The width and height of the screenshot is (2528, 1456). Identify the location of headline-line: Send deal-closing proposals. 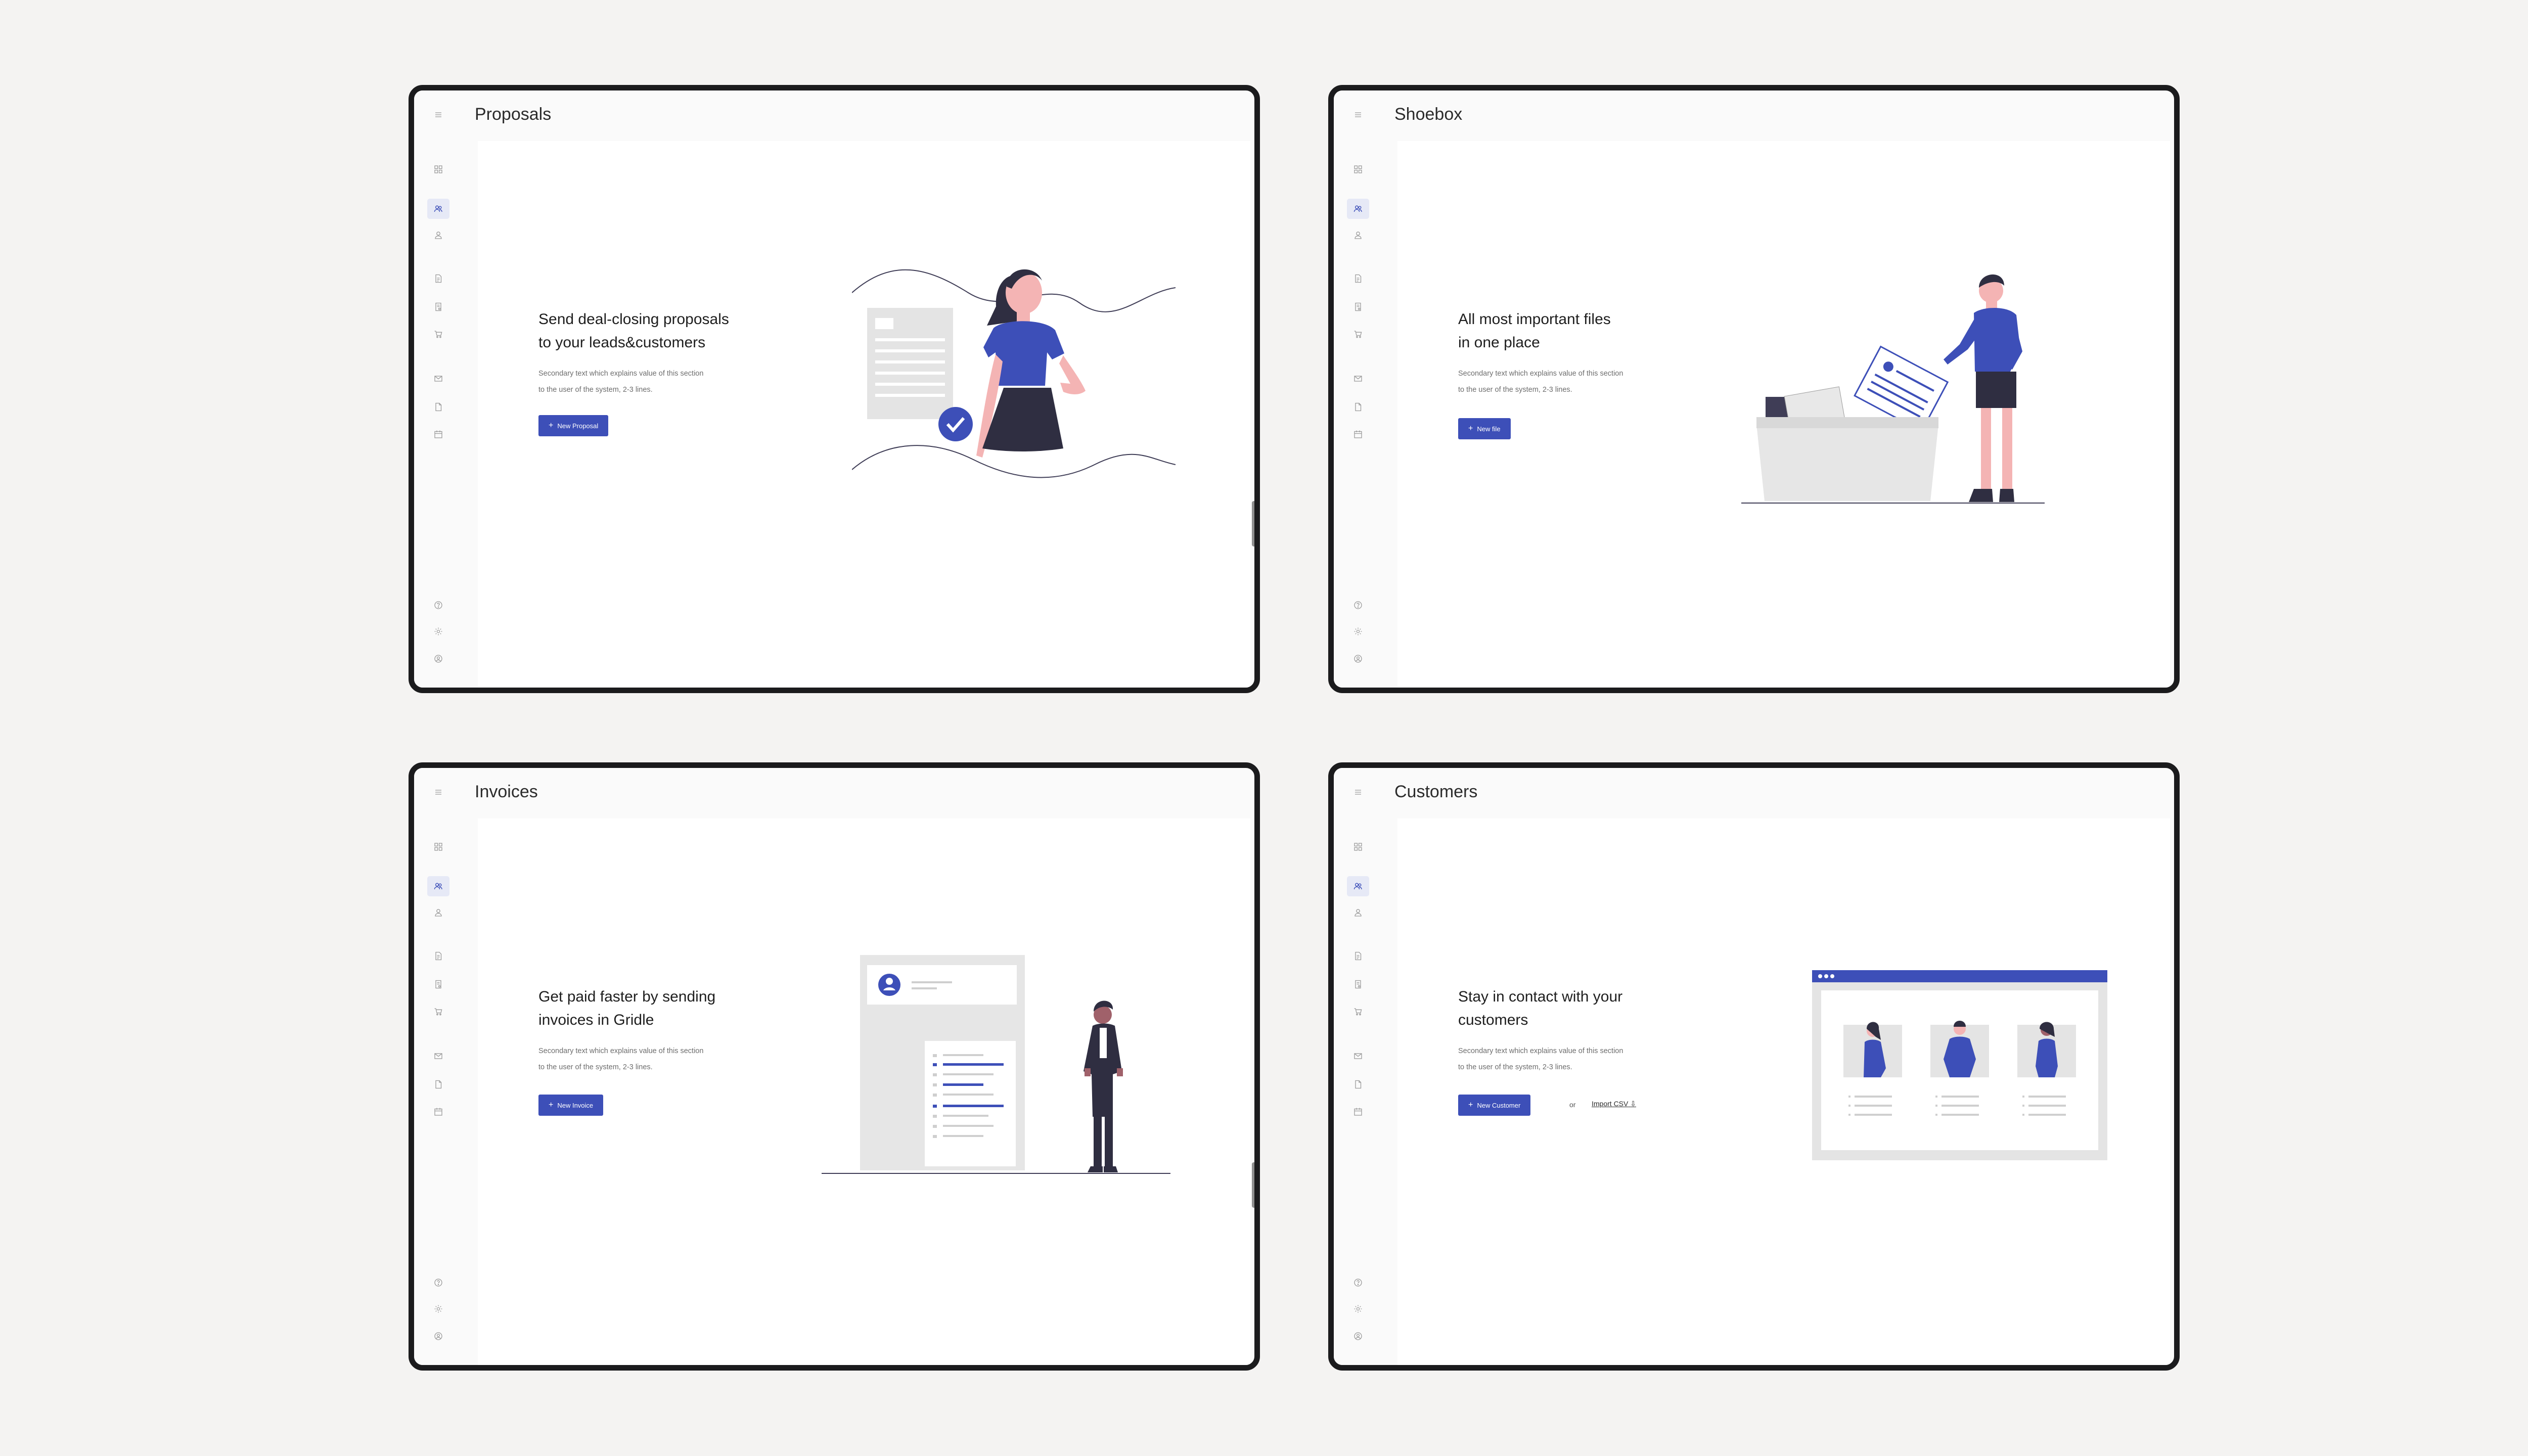
(634, 319).